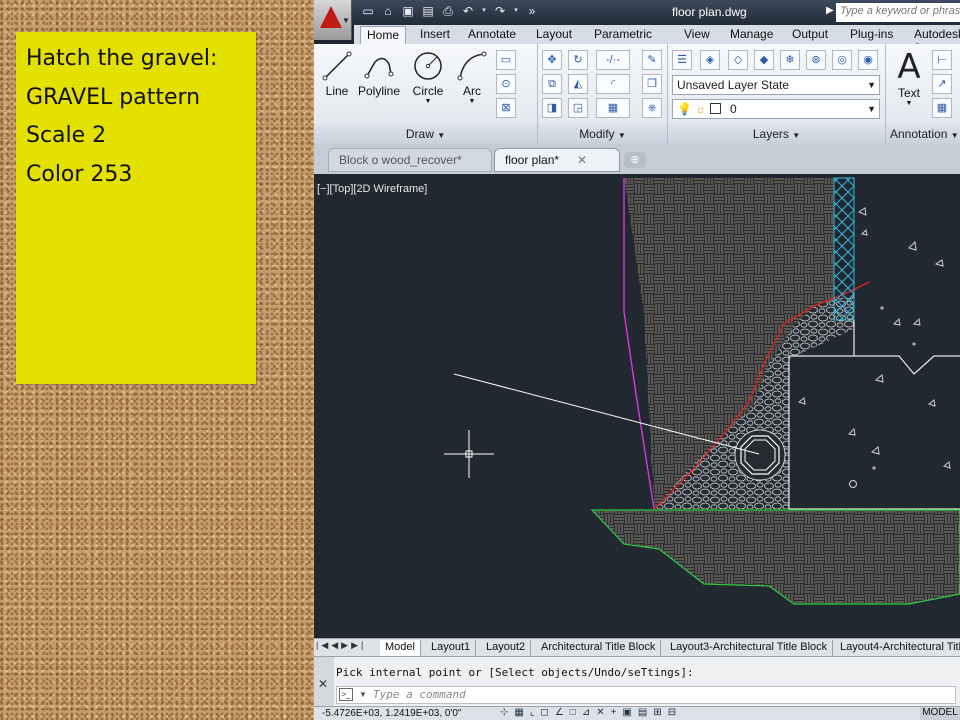  Describe the element at coordinates (868, 60) in the screenshot. I see `layer-walk-icon: ◉` at that location.